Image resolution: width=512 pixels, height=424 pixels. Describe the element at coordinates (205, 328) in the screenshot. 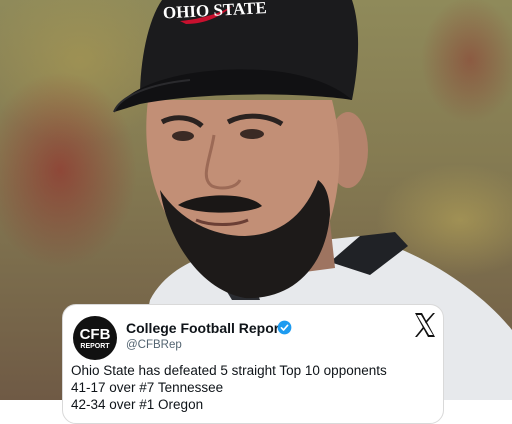

I see `display-name: College Football Report` at that location.